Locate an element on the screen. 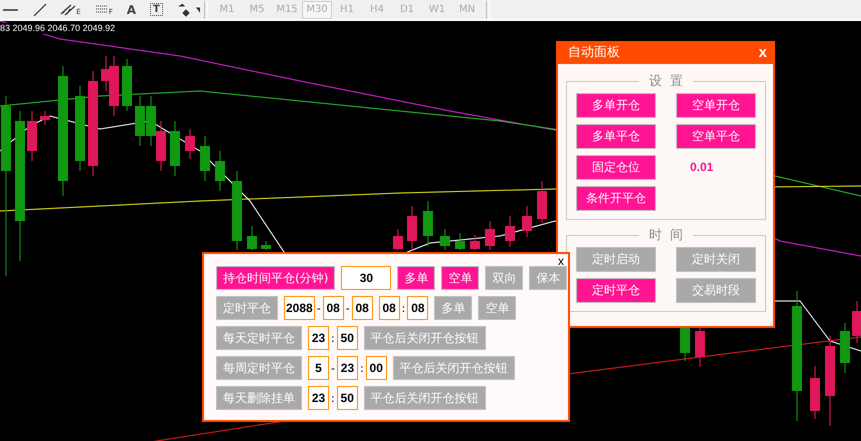 The image size is (861, 441). panel-title: 自动面板 is located at coordinates (594, 52).